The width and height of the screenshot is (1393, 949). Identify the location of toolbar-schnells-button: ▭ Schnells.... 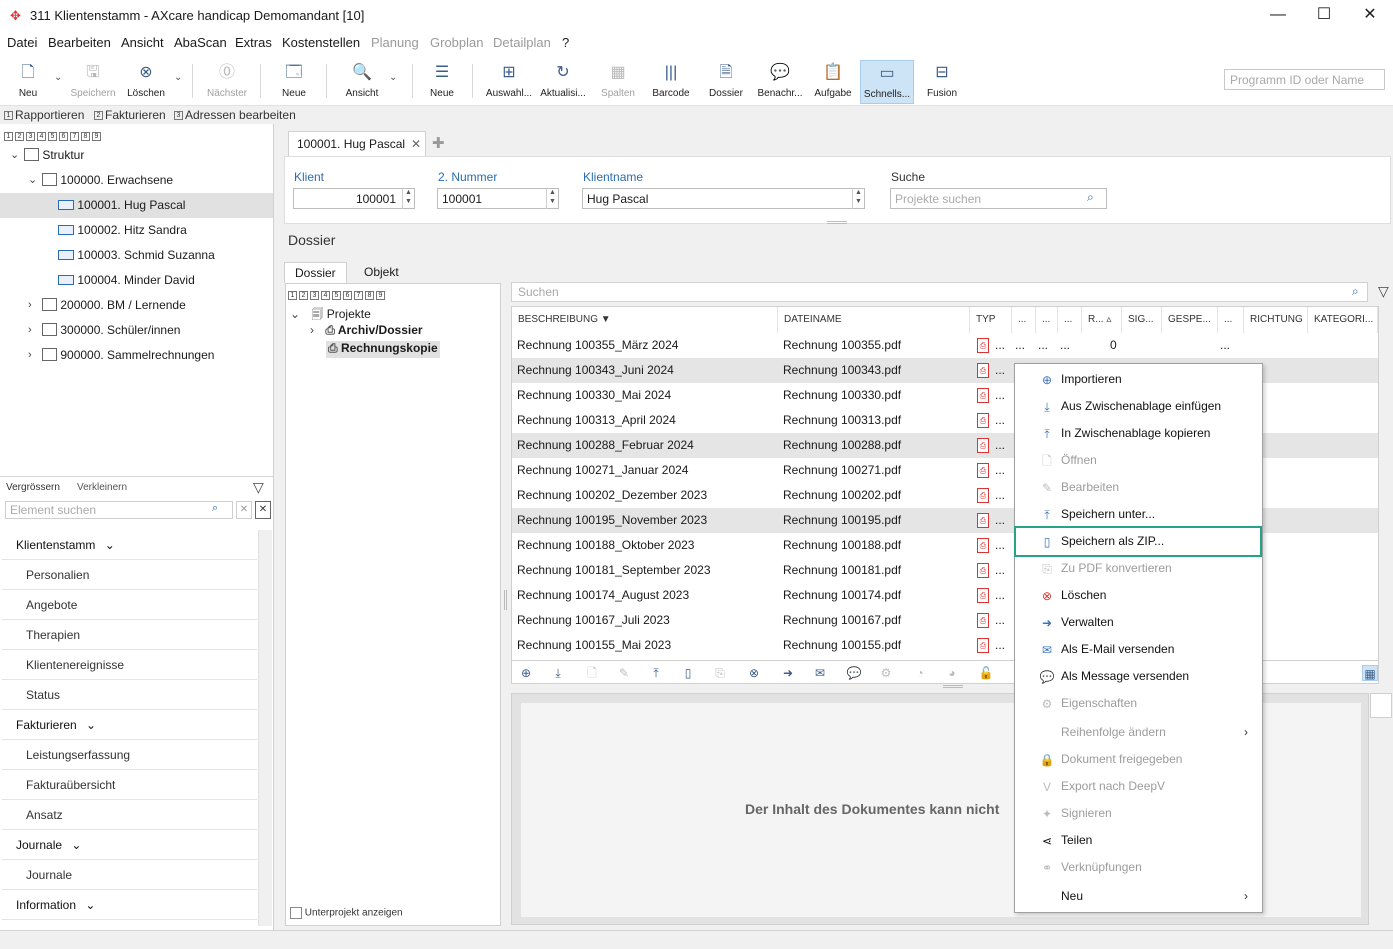
(887, 82).